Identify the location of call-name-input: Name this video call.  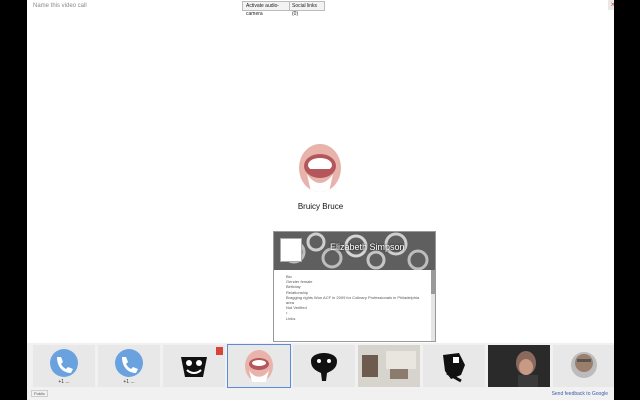
(60, 6).